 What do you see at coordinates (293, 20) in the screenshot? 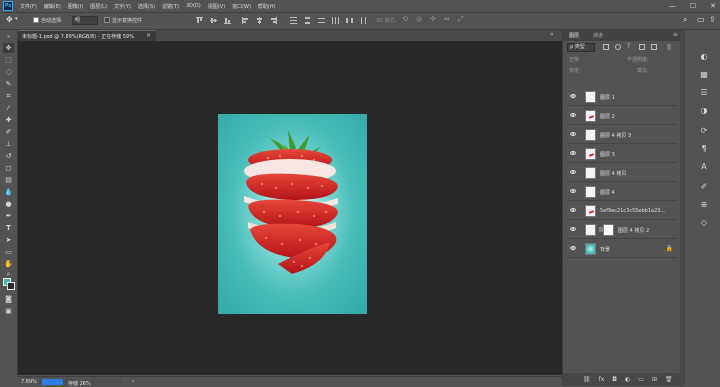
I see `distribute-top-icon` at bounding box center [293, 20].